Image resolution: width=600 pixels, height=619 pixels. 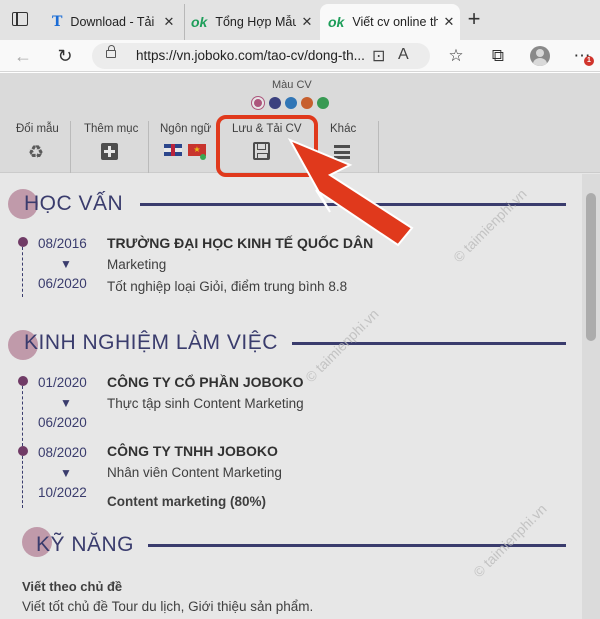 I want to click on tool-label: Thêm mục, so click(x=111, y=129).